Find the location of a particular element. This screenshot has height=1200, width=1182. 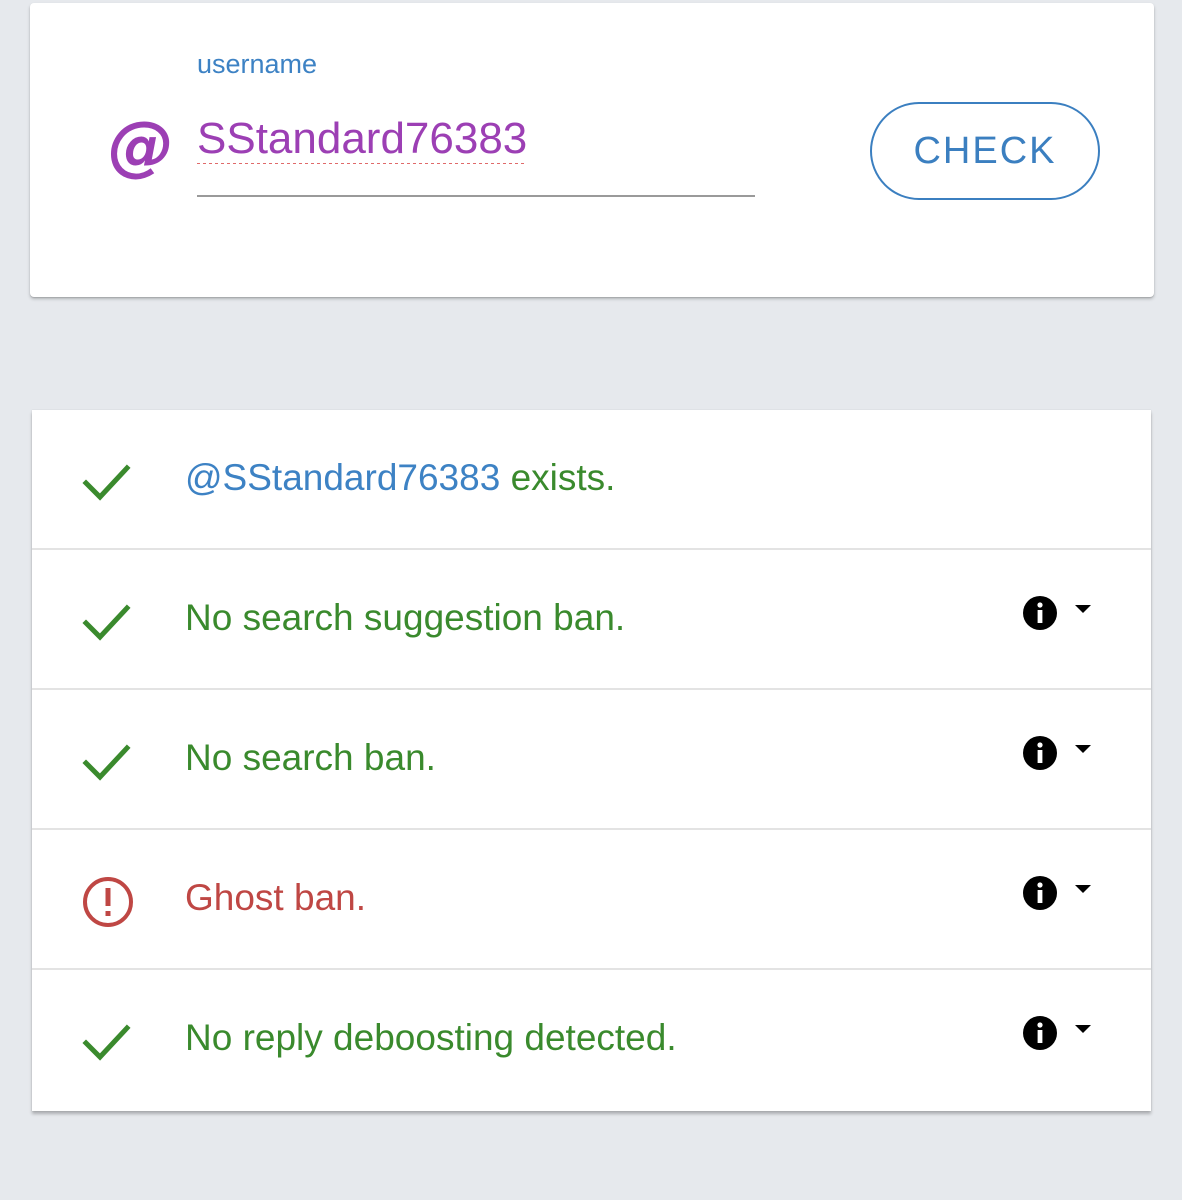

ghost-ban-info-toggle is located at coordinates (1067, 895).